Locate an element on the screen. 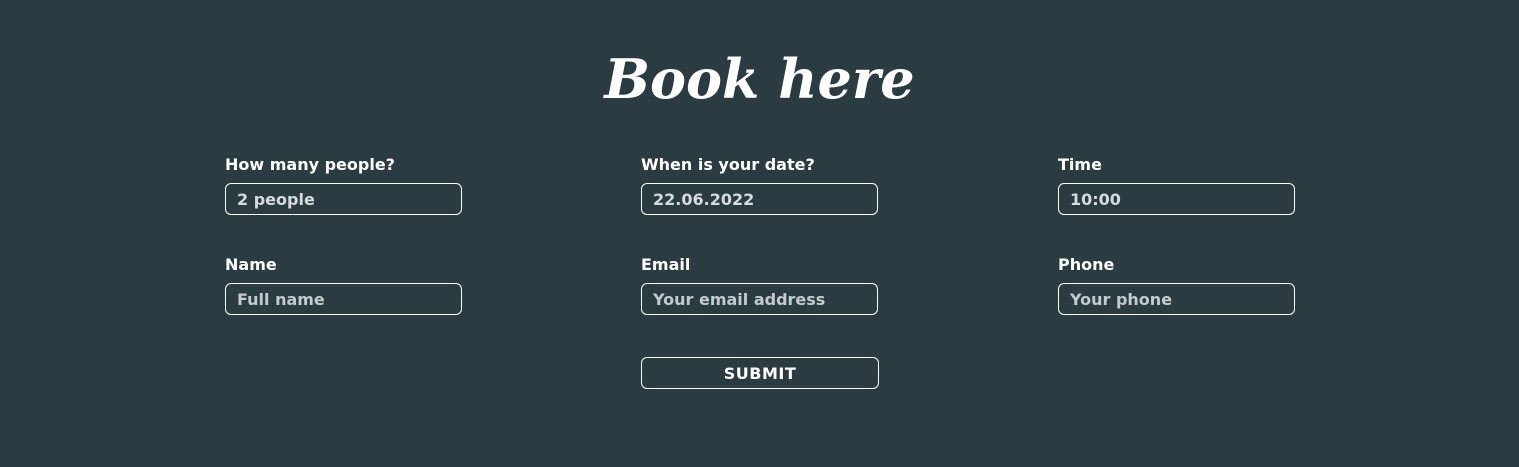  time-label: Time is located at coordinates (1080, 164).